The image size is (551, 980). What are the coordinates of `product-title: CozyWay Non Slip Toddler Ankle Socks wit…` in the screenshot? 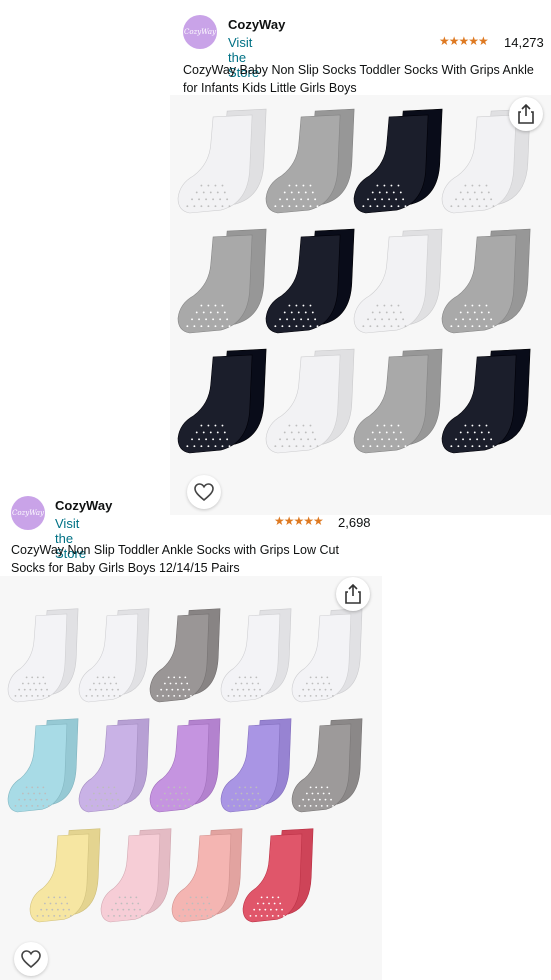 It's located at (193, 559).